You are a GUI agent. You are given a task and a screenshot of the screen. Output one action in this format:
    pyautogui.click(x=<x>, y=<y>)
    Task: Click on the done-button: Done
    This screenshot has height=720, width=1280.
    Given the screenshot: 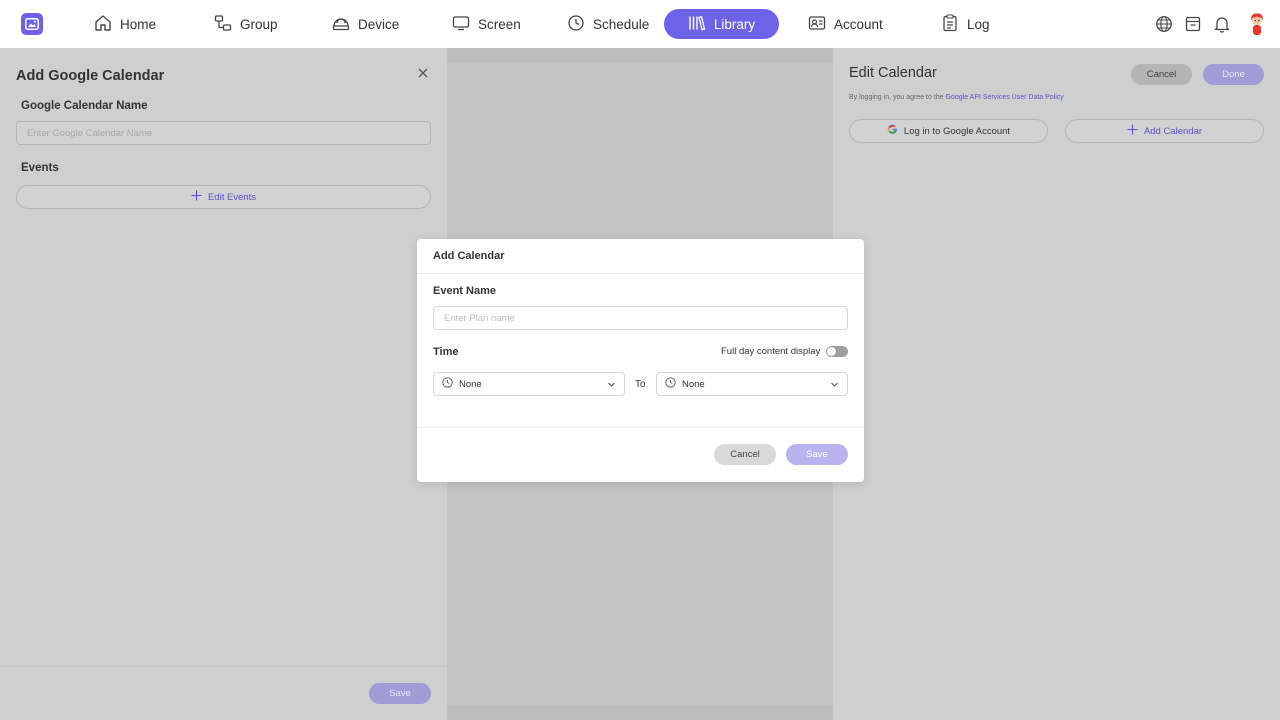 What is the action you would take?
    pyautogui.click(x=1233, y=74)
    